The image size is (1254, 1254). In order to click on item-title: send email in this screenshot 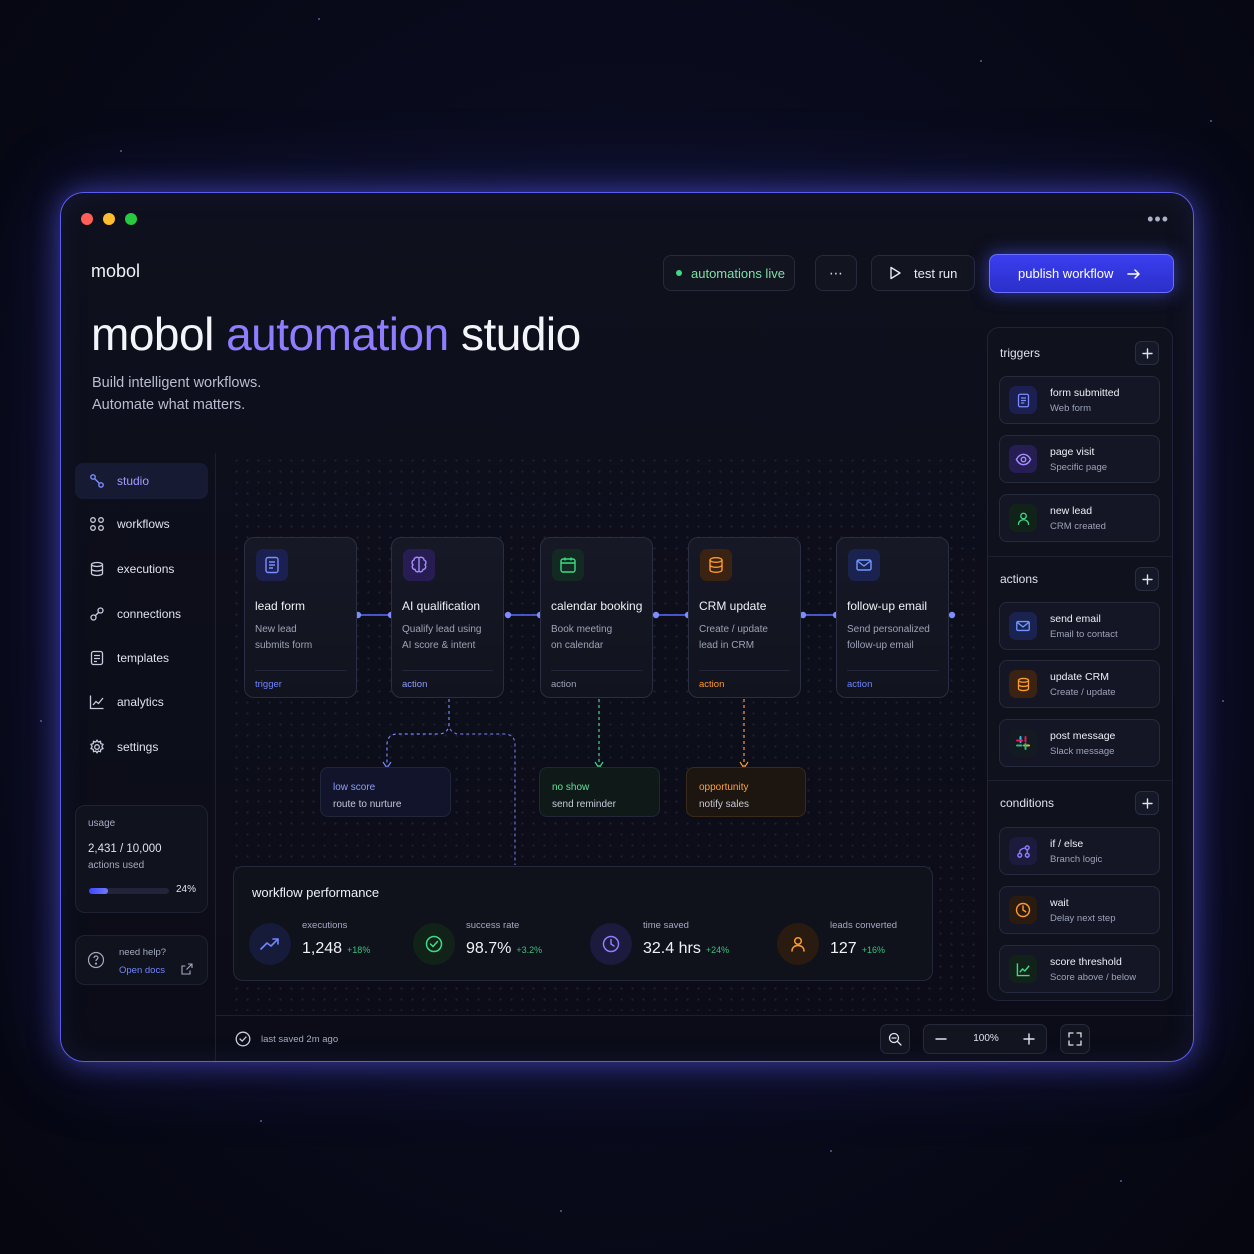, I will do `click(1075, 619)`.